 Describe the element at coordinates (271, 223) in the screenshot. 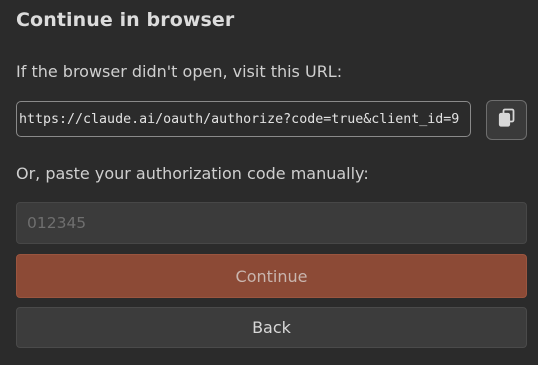

I see `authorization-code-input` at that location.